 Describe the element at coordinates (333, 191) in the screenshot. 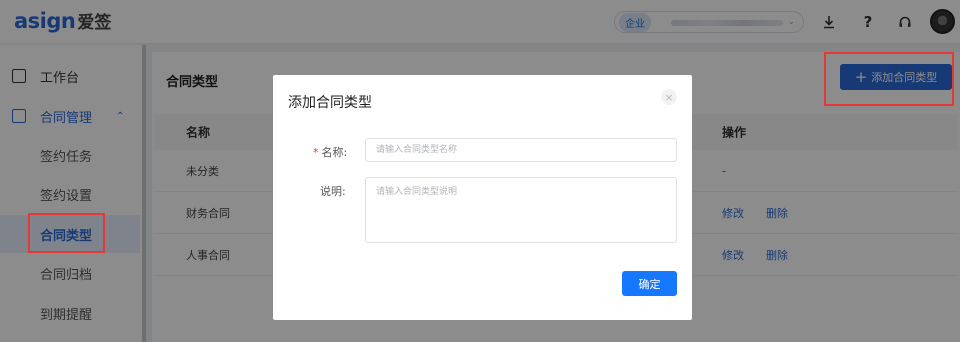

I see `description-label: 说明:` at that location.